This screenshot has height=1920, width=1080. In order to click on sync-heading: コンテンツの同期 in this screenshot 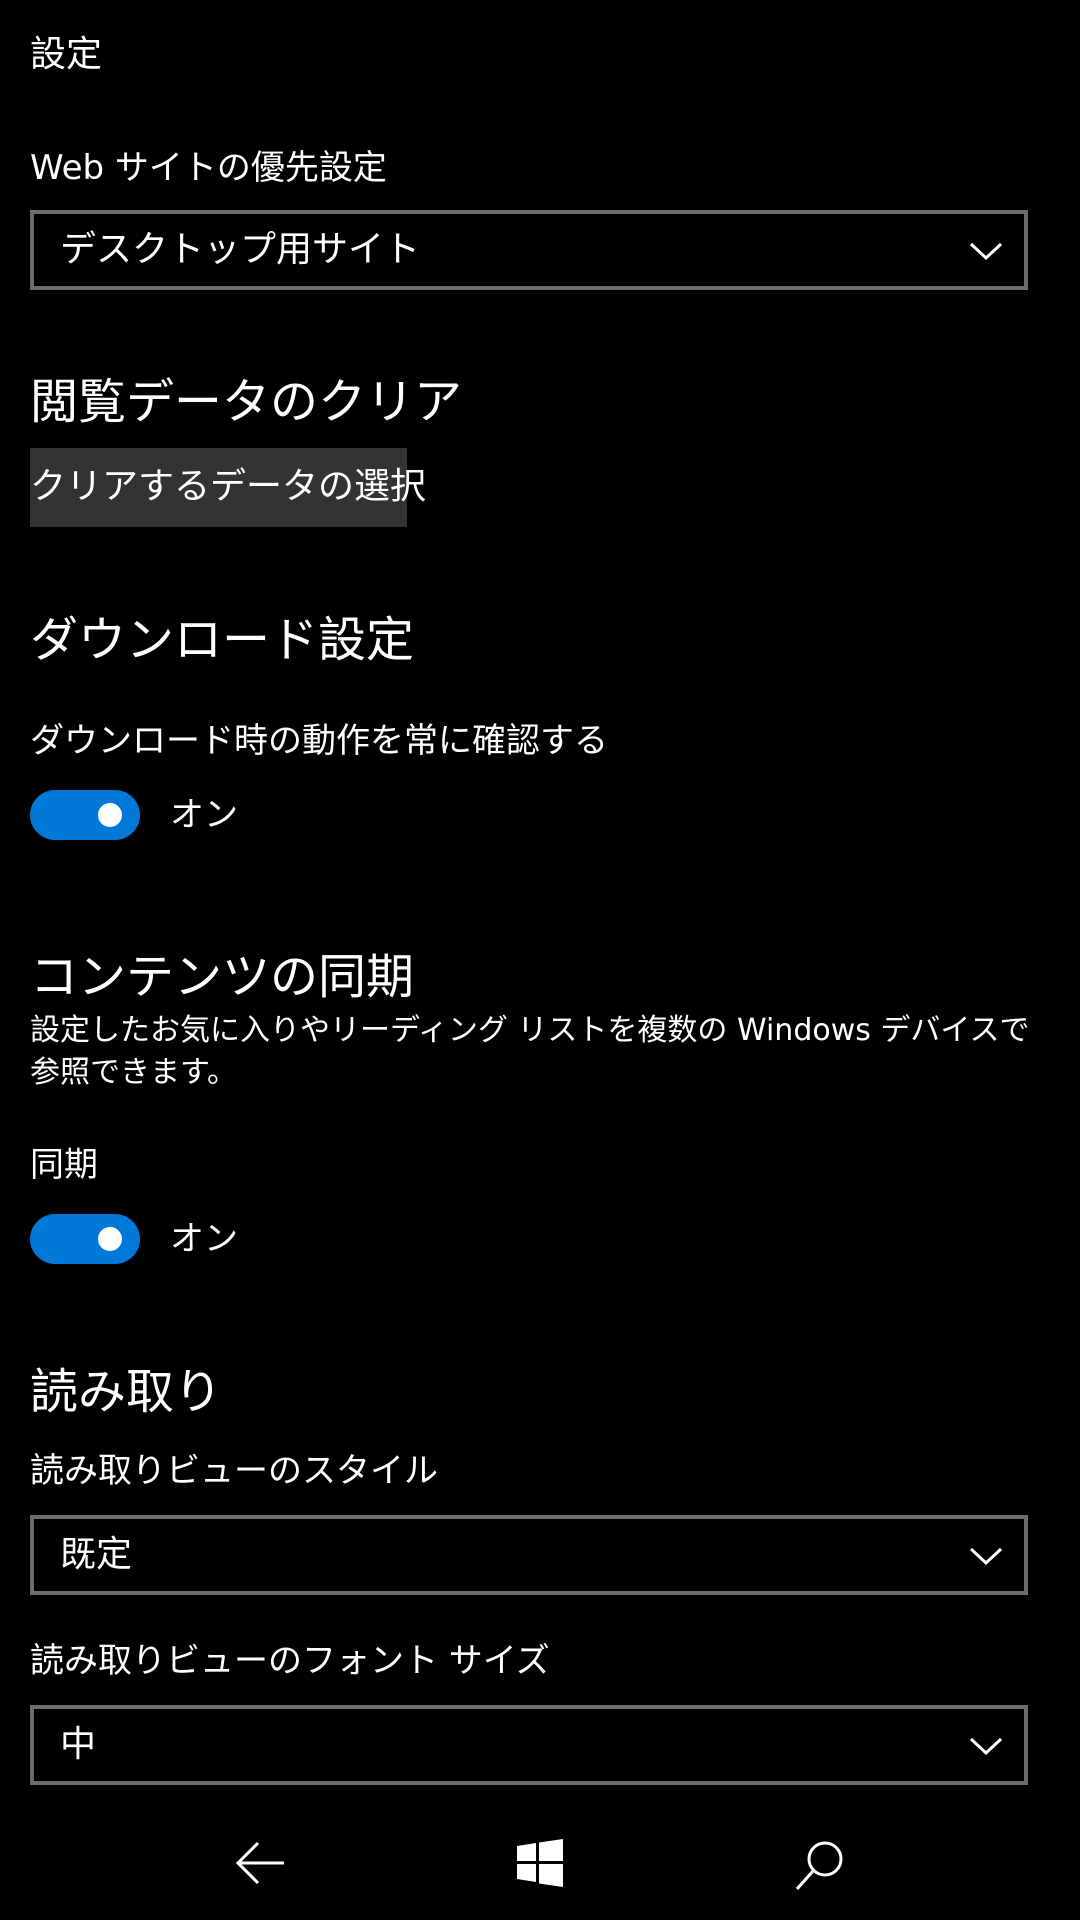, I will do `click(222, 977)`.